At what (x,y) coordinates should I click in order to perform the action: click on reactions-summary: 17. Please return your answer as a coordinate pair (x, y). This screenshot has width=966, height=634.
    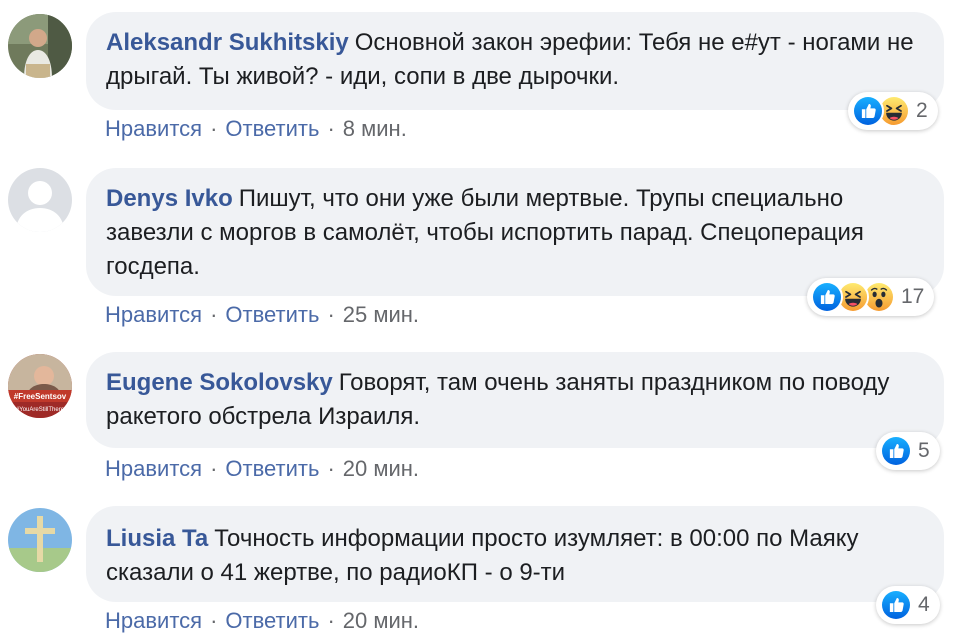
    Looking at the image, I should click on (871, 297).